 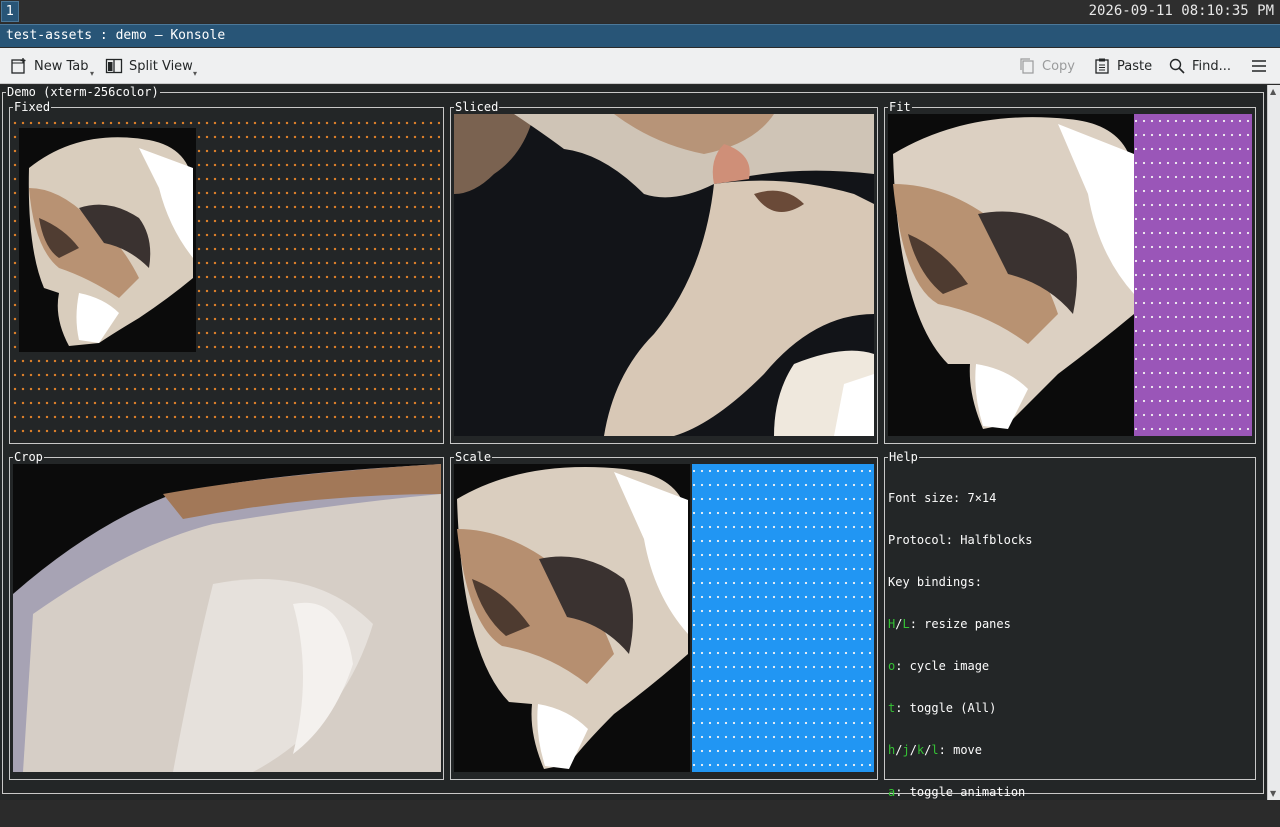 What do you see at coordinates (28, 457) in the screenshot?
I see `pane-crop-title: Crop` at bounding box center [28, 457].